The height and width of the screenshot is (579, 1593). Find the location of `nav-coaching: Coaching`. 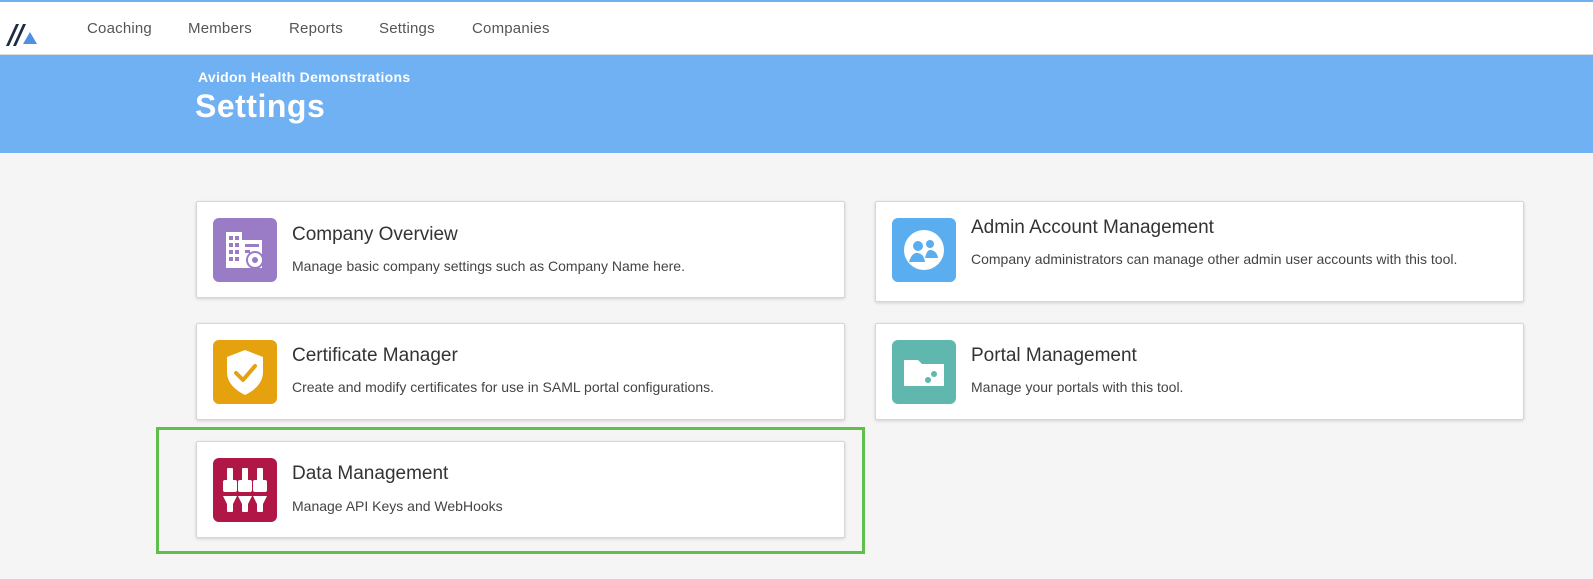

nav-coaching: Coaching is located at coordinates (119, 28).